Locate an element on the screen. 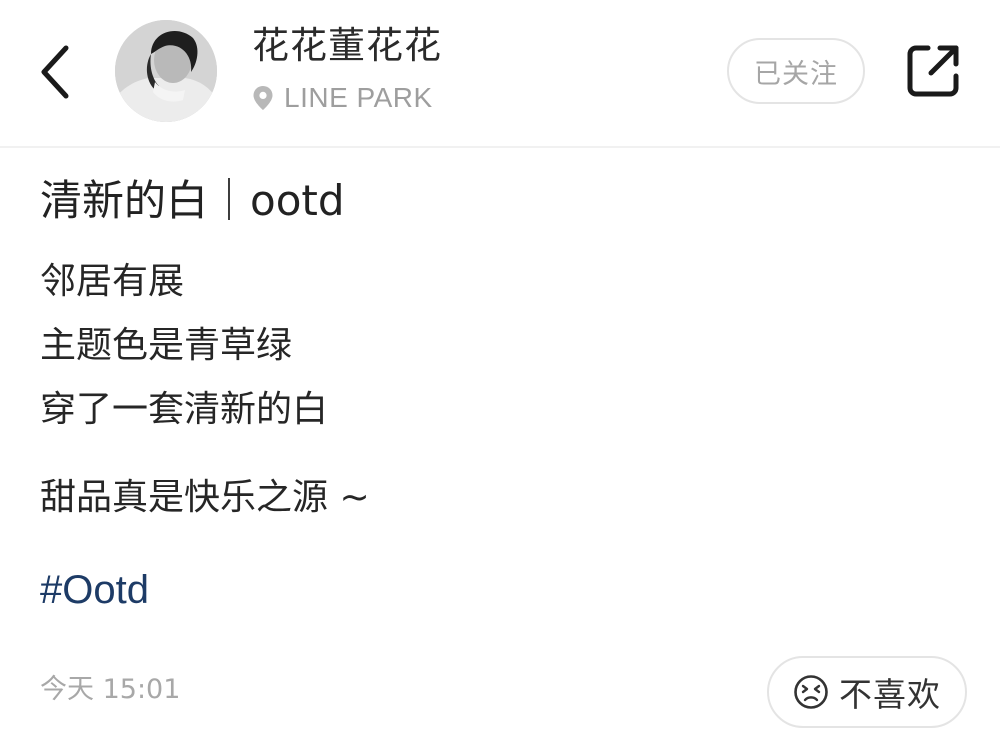 This screenshot has height=756, width=1000. location-pin-icon is located at coordinates (263, 98).